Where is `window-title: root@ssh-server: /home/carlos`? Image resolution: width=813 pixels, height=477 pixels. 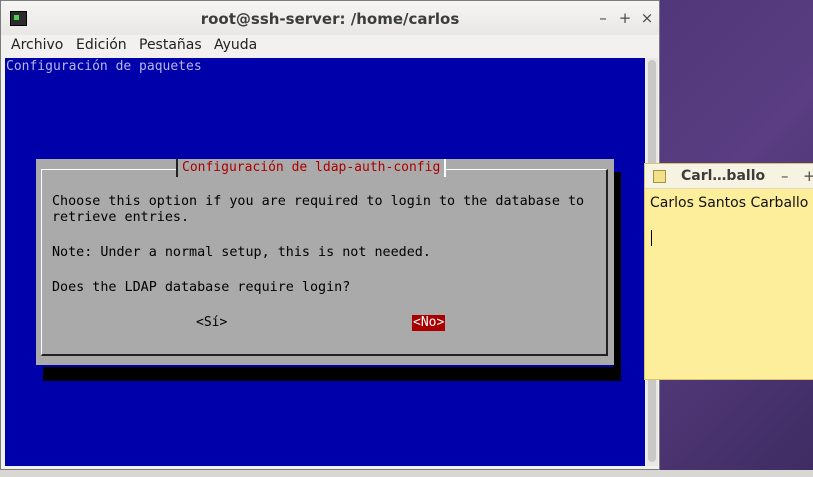 window-title: root@ssh-server: /home/carlos is located at coordinates (330, 19).